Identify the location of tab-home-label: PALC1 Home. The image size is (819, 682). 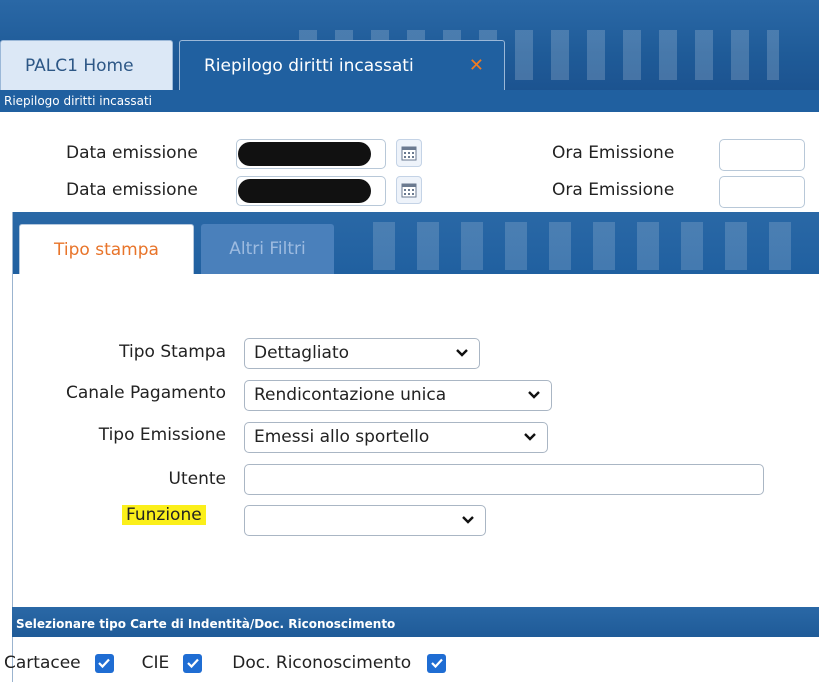
(79, 65).